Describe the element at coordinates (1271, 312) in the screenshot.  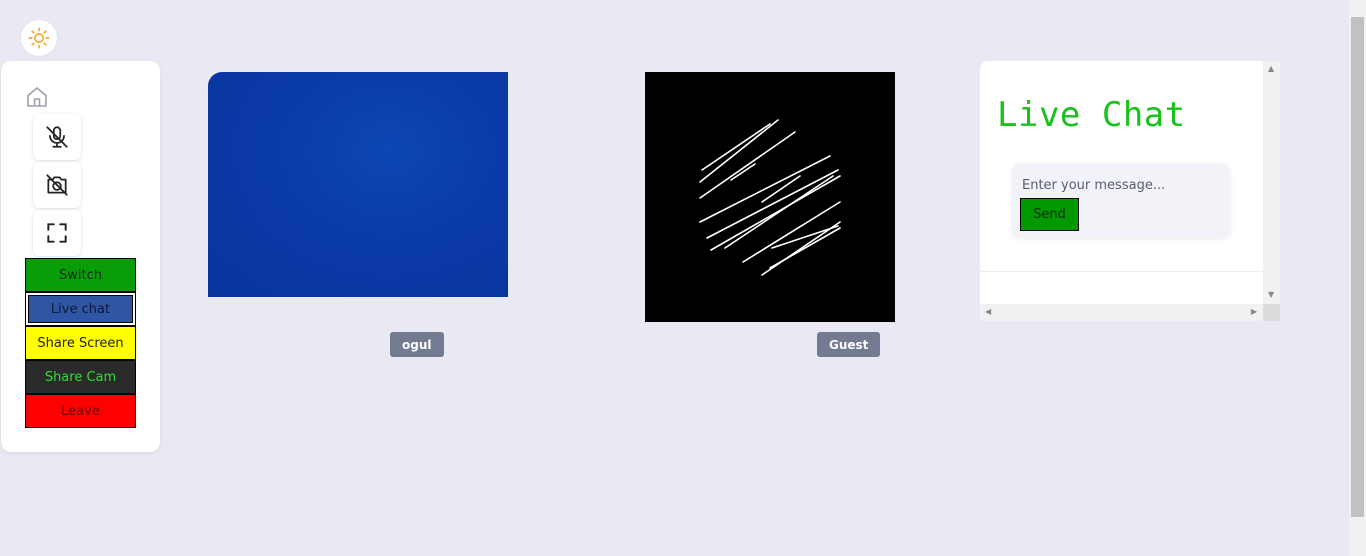
I see `scrollbar-corner` at that location.